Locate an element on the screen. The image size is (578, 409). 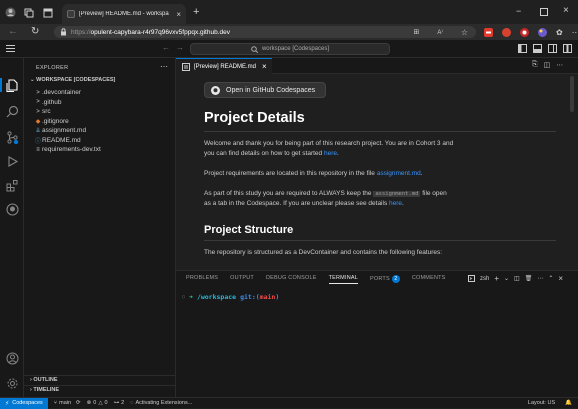
outline-label: OUTLINE is located at coordinates (45, 380).